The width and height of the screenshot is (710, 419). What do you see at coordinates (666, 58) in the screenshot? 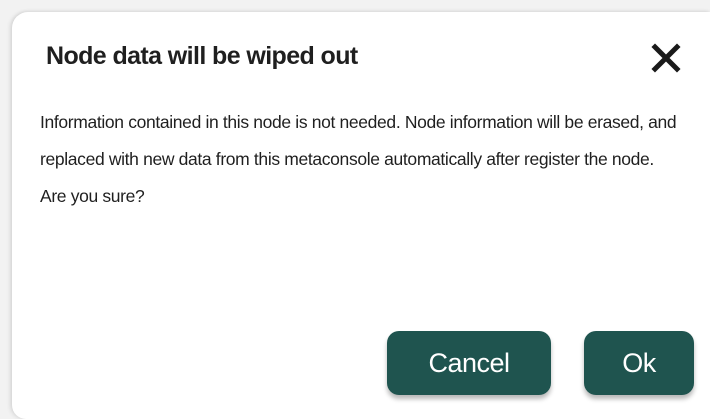
I see `close-icon` at bounding box center [666, 58].